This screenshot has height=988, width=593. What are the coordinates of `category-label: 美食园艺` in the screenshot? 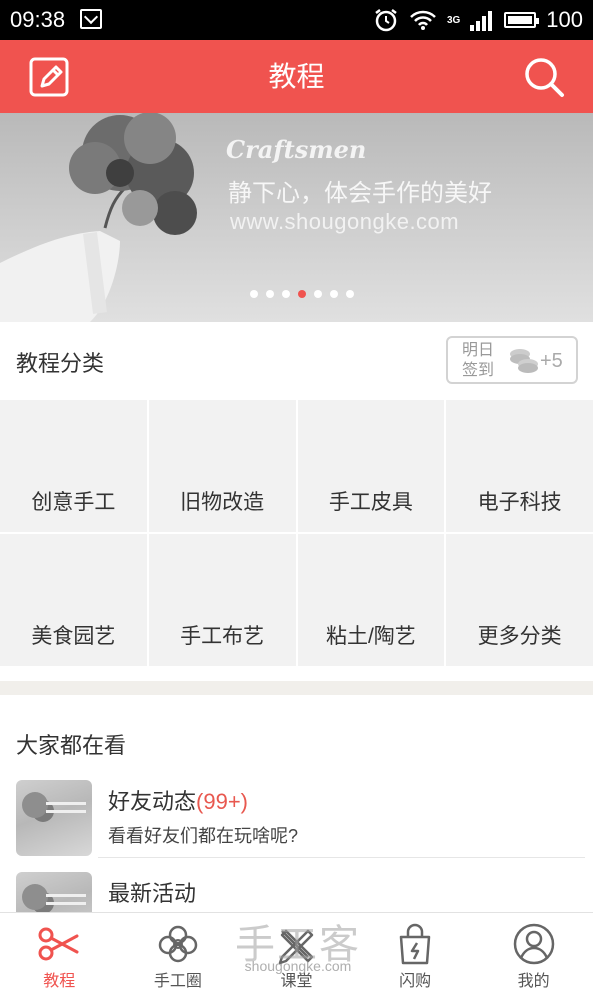 It's located at (73, 636).